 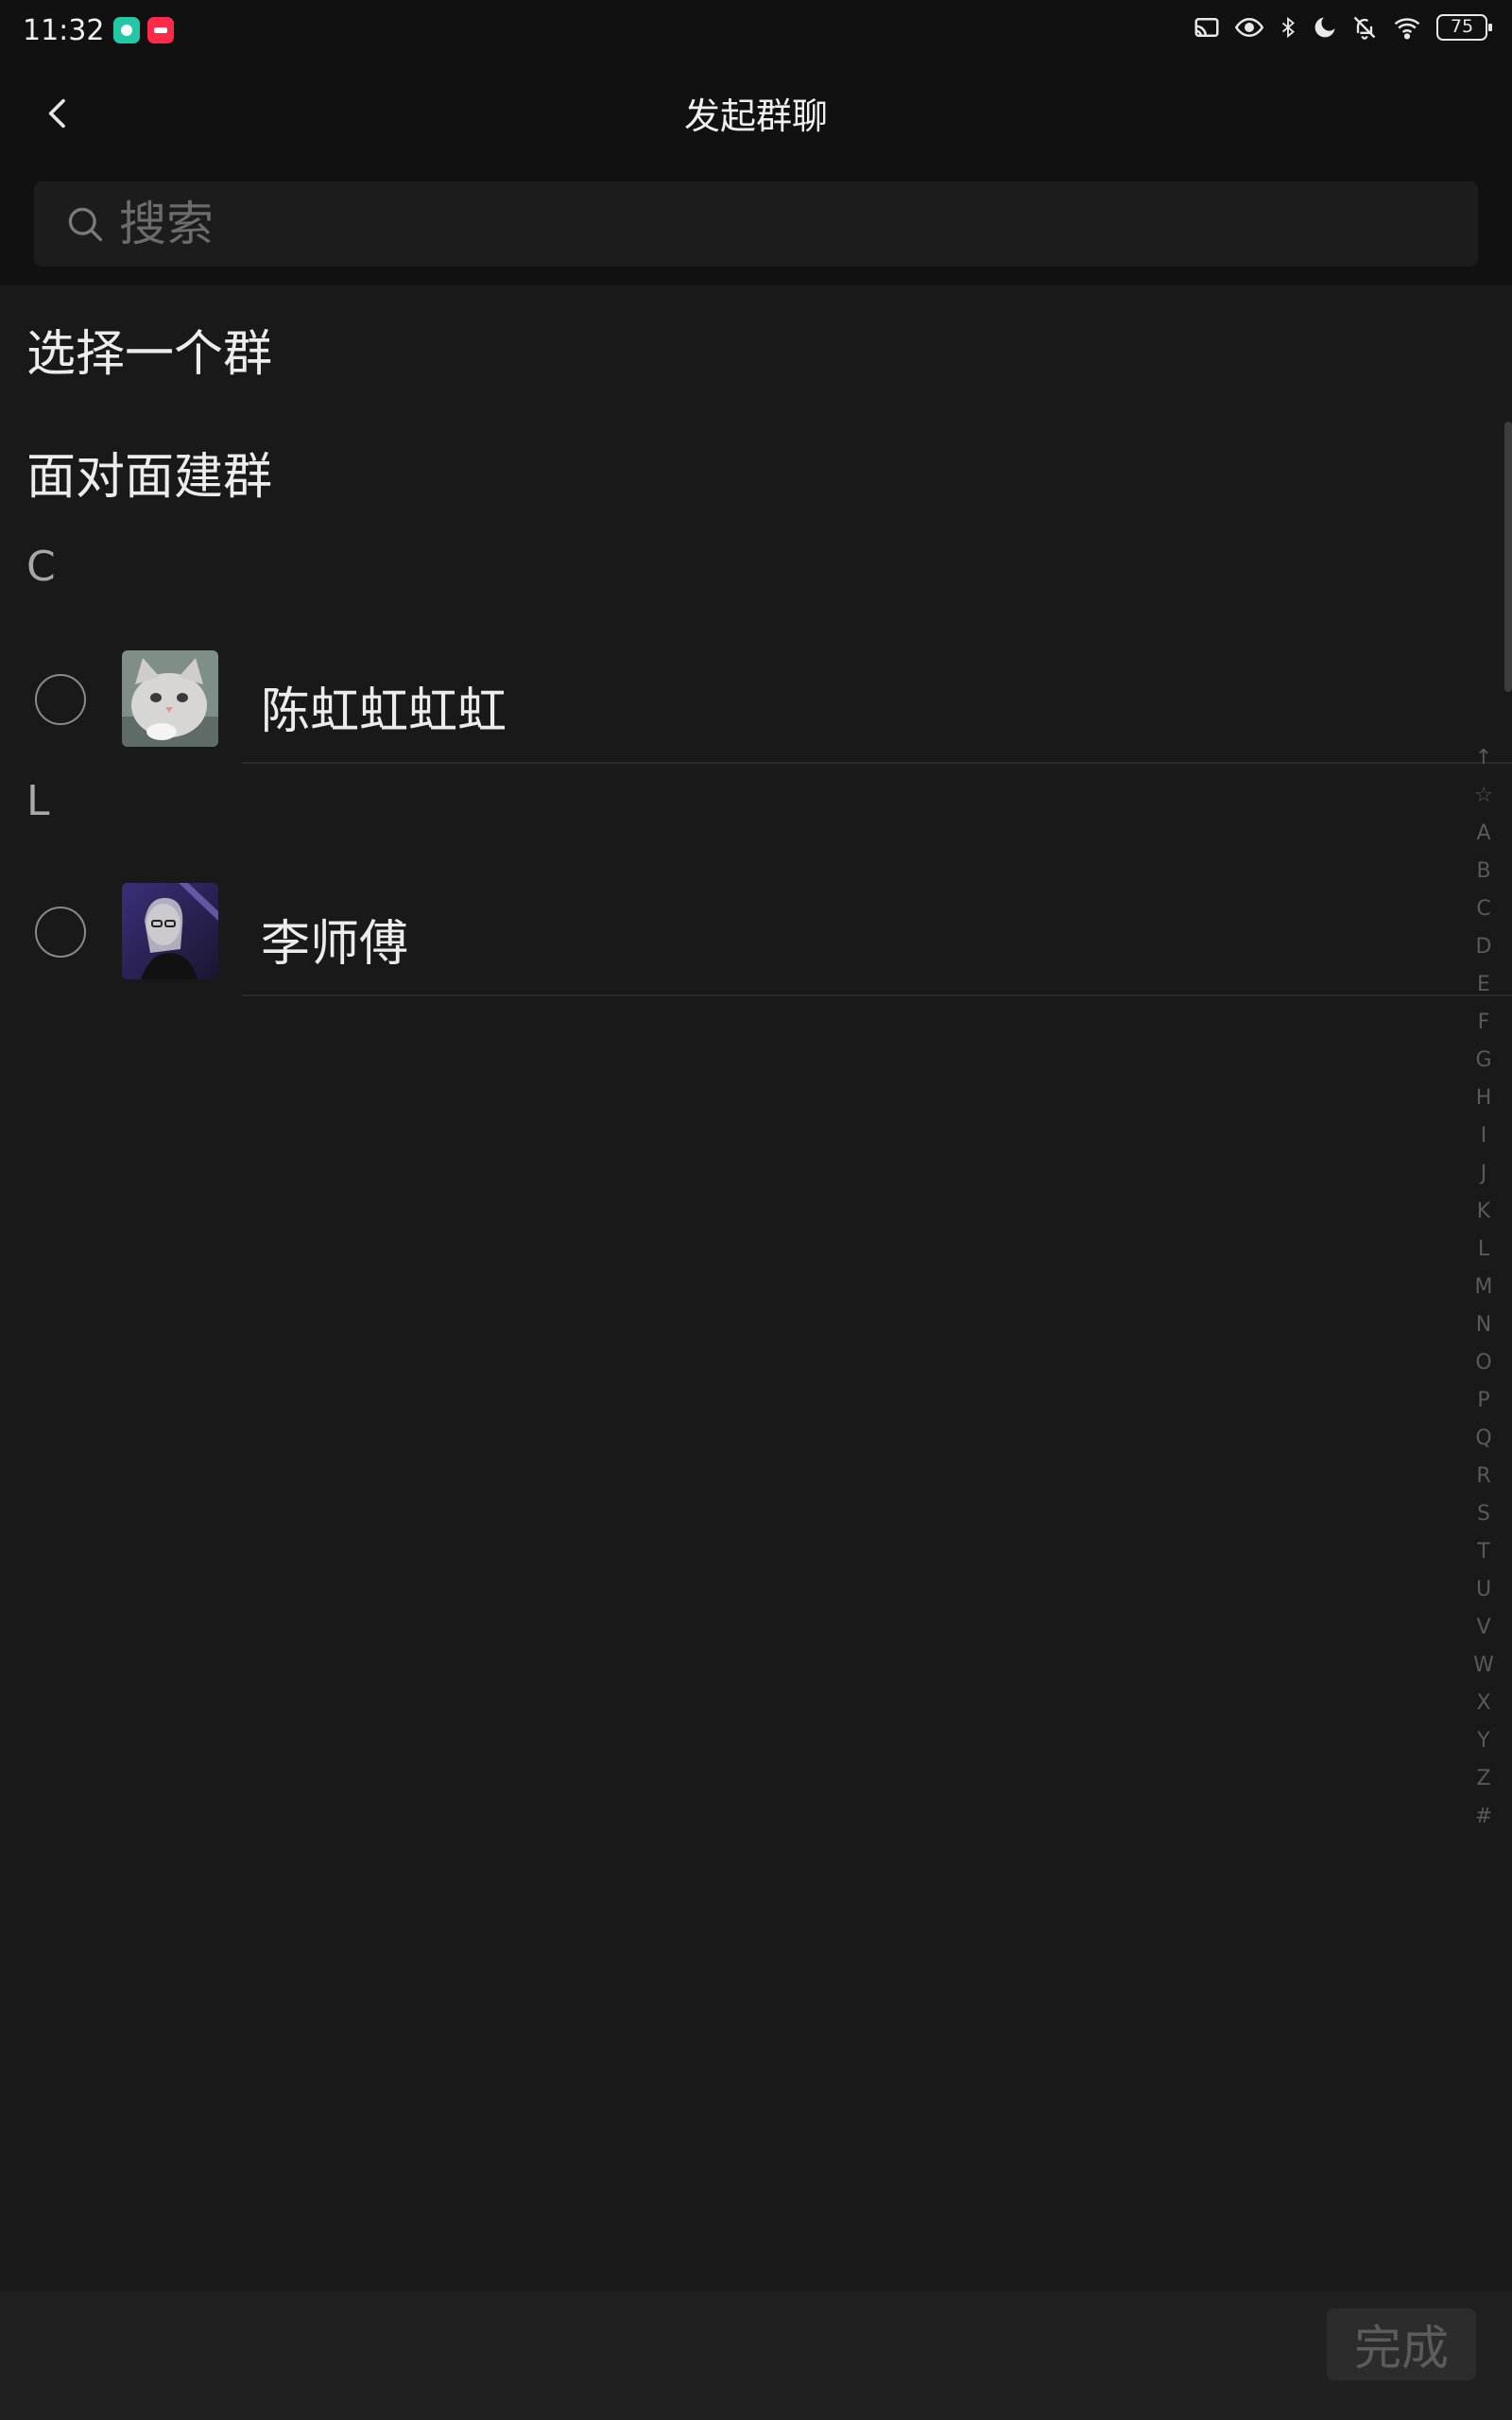 I want to click on index-letter: O, so click(x=1483, y=1363).